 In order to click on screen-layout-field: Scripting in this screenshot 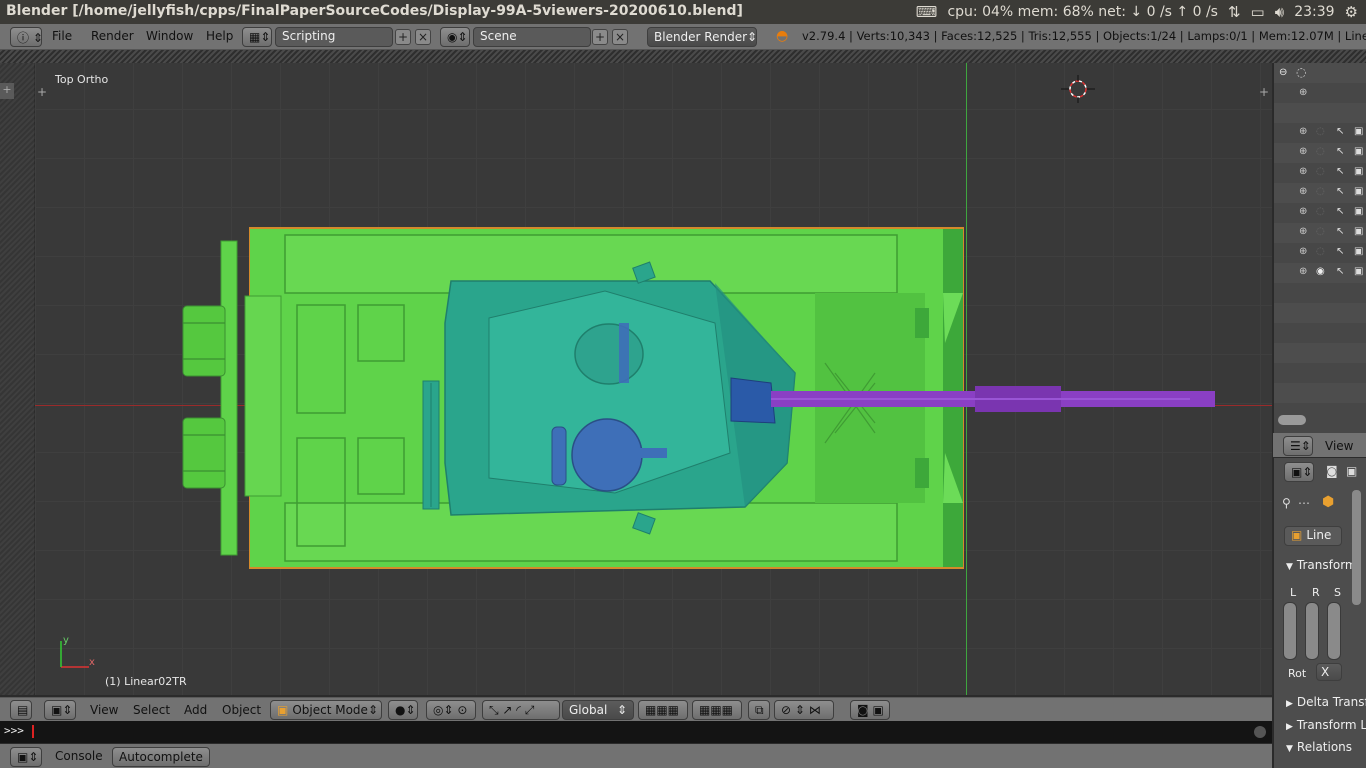, I will do `click(334, 37)`.